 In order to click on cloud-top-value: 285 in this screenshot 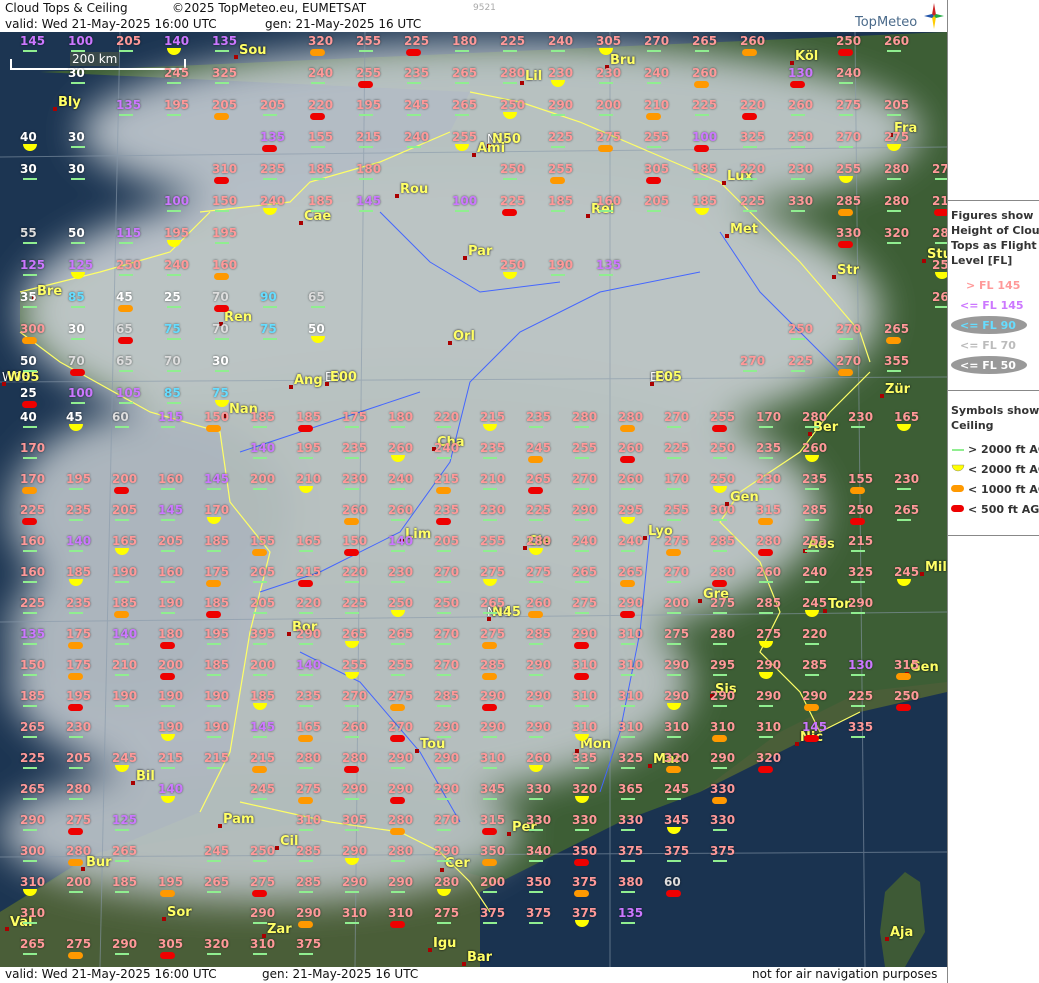, I will do `click(849, 201)`.